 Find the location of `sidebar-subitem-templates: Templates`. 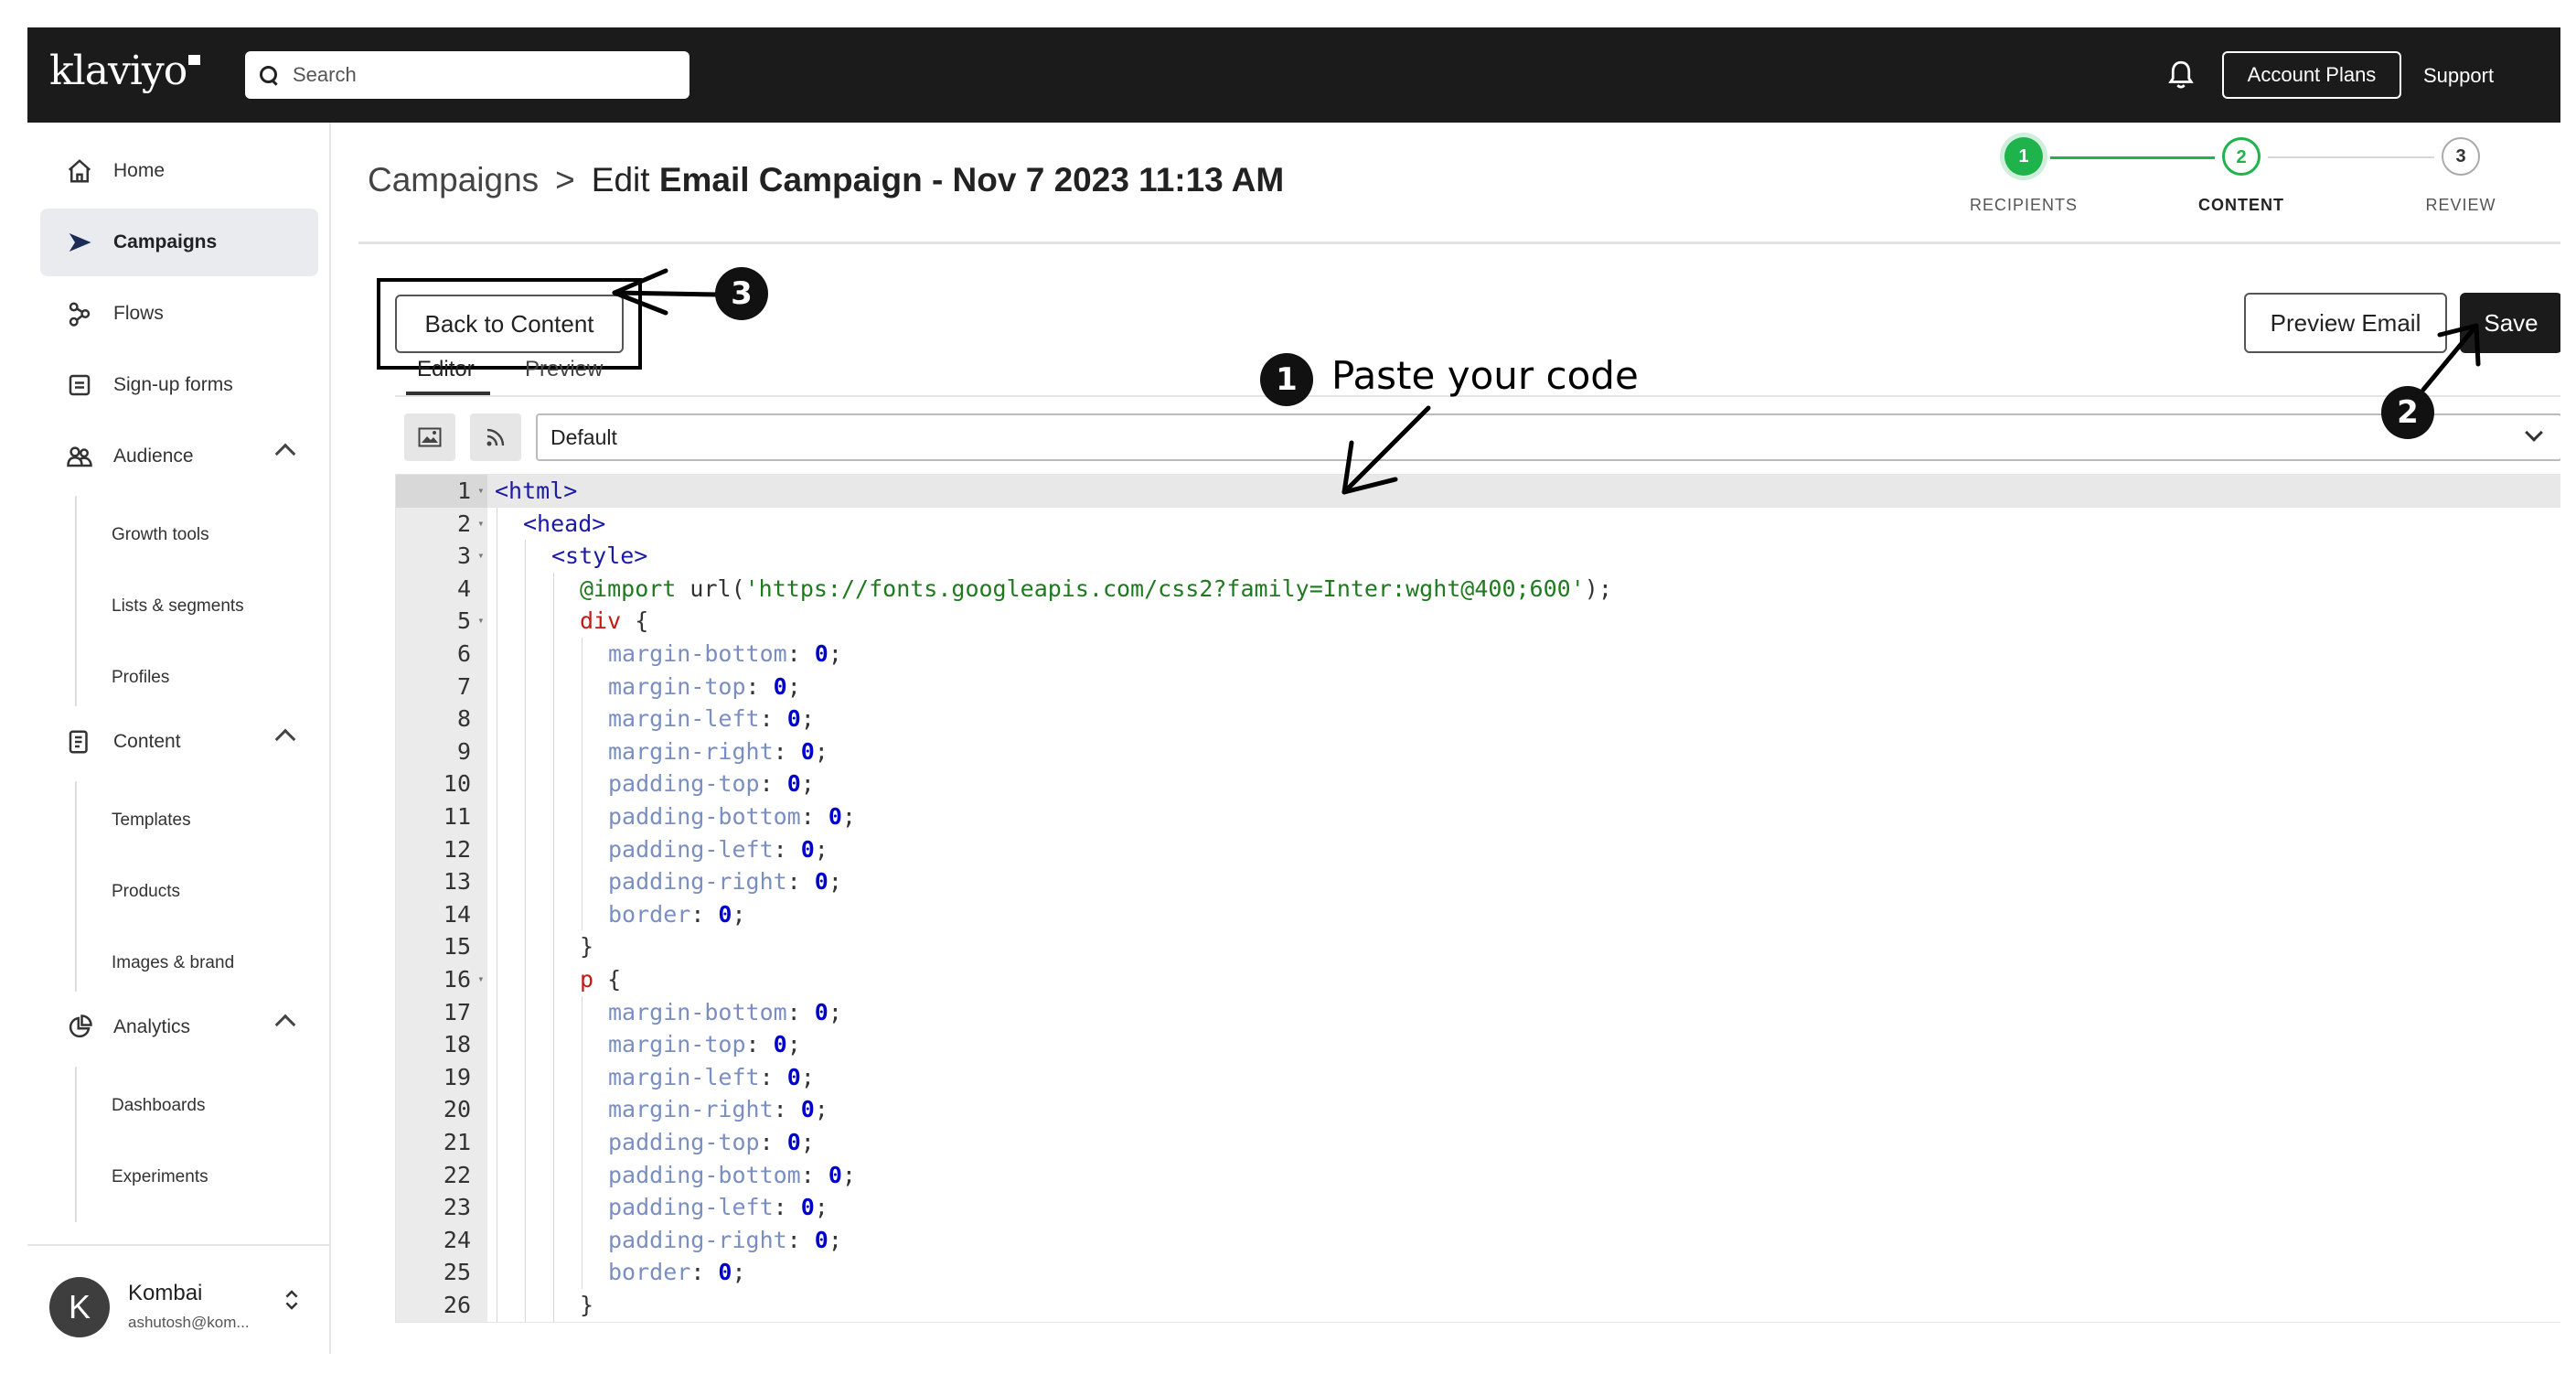

sidebar-subitem-templates: Templates is located at coordinates (151, 820).